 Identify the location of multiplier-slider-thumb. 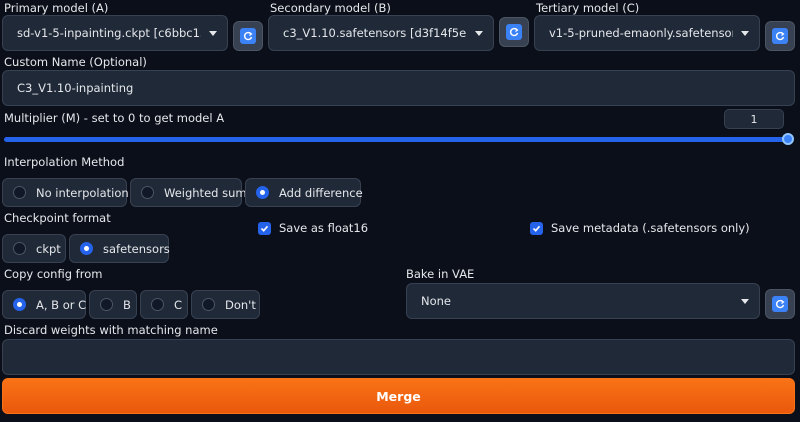
(788, 139).